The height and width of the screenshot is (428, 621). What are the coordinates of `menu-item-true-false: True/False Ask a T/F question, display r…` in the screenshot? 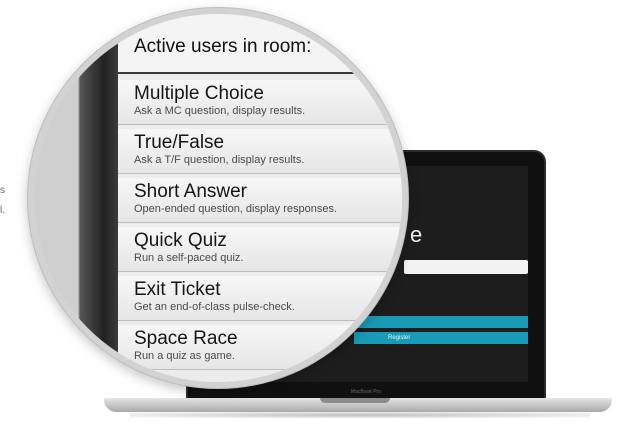 It's located at (260, 151).